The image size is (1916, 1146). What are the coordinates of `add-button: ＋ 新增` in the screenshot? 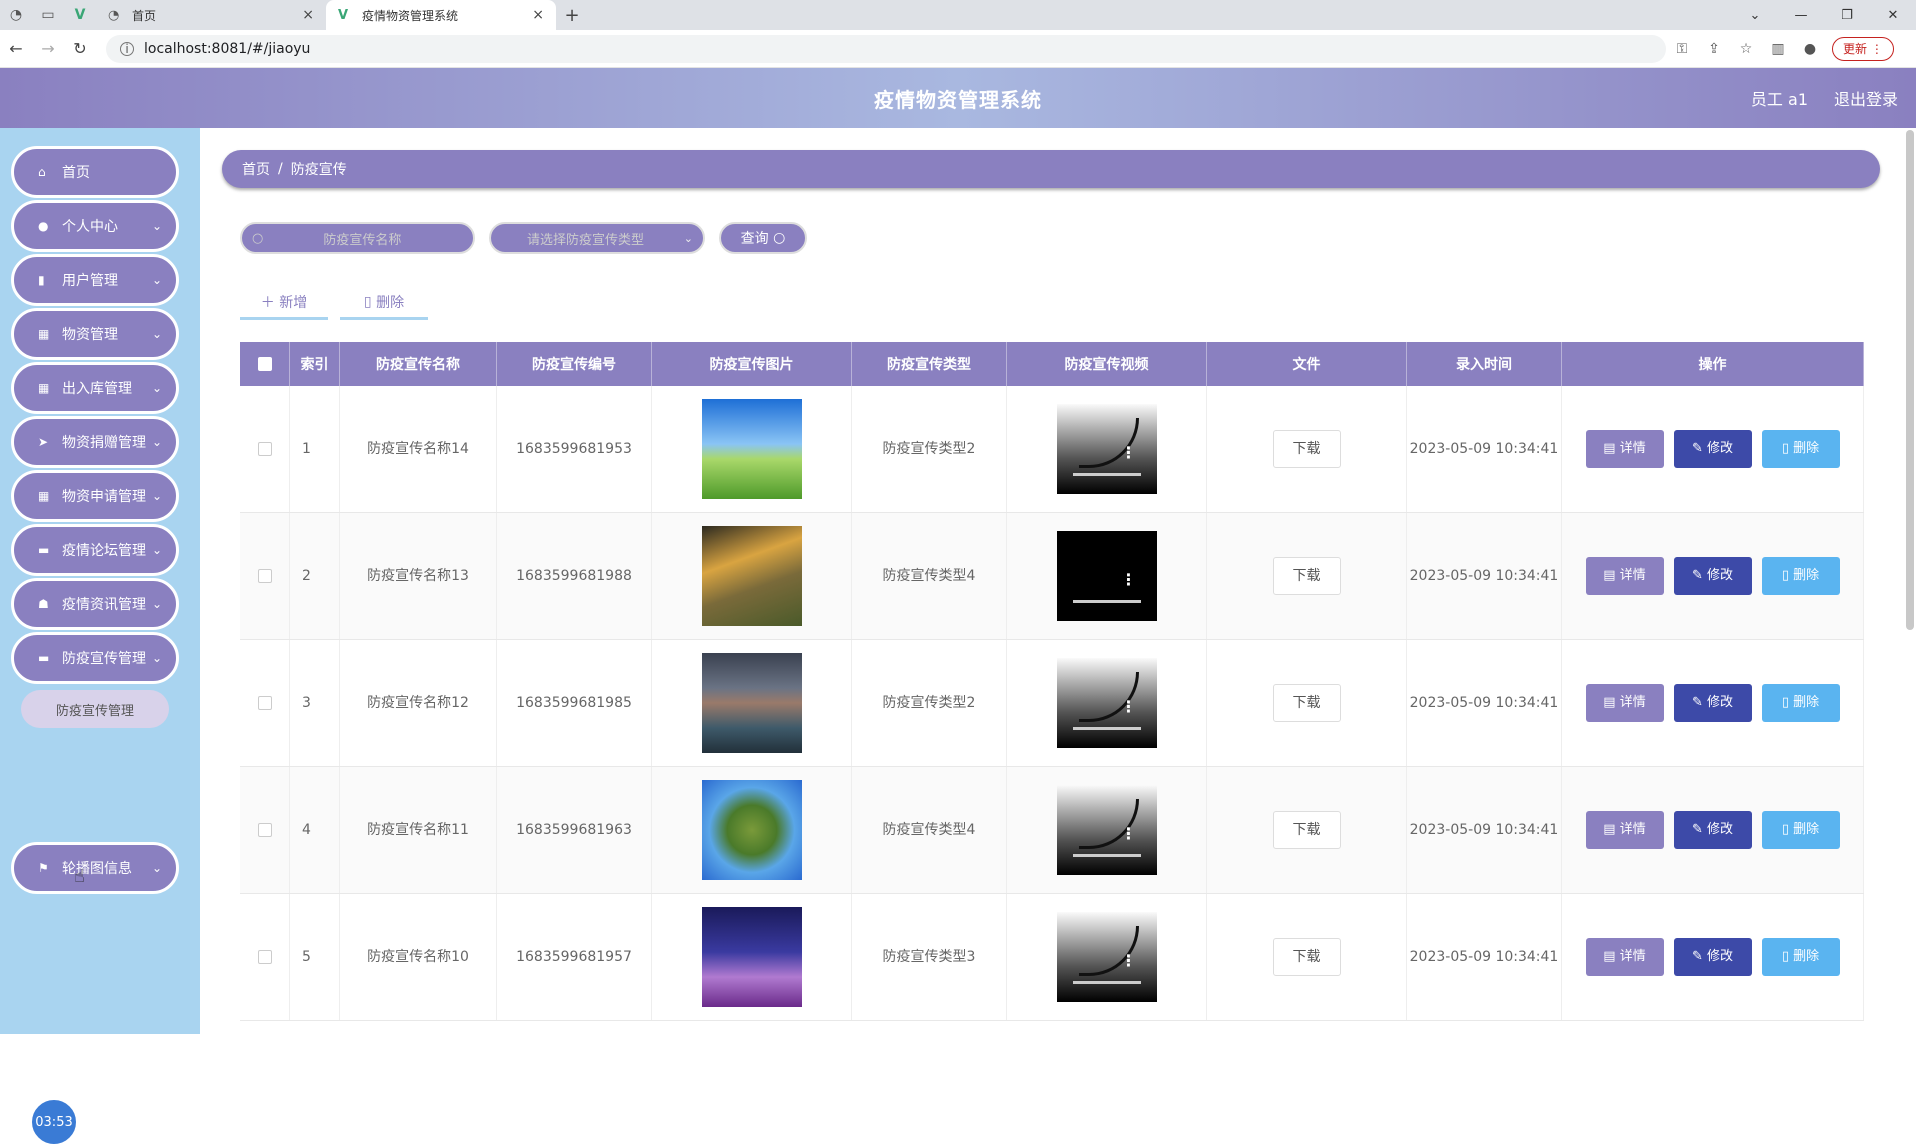 It's located at (284, 303).